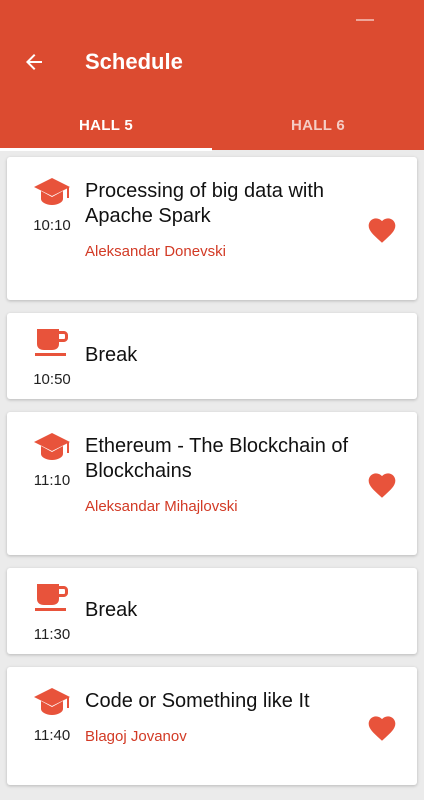 The width and height of the screenshot is (424, 800). Describe the element at coordinates (52, 379) in the screenshot. I see `session-time: 10:50` at that location.